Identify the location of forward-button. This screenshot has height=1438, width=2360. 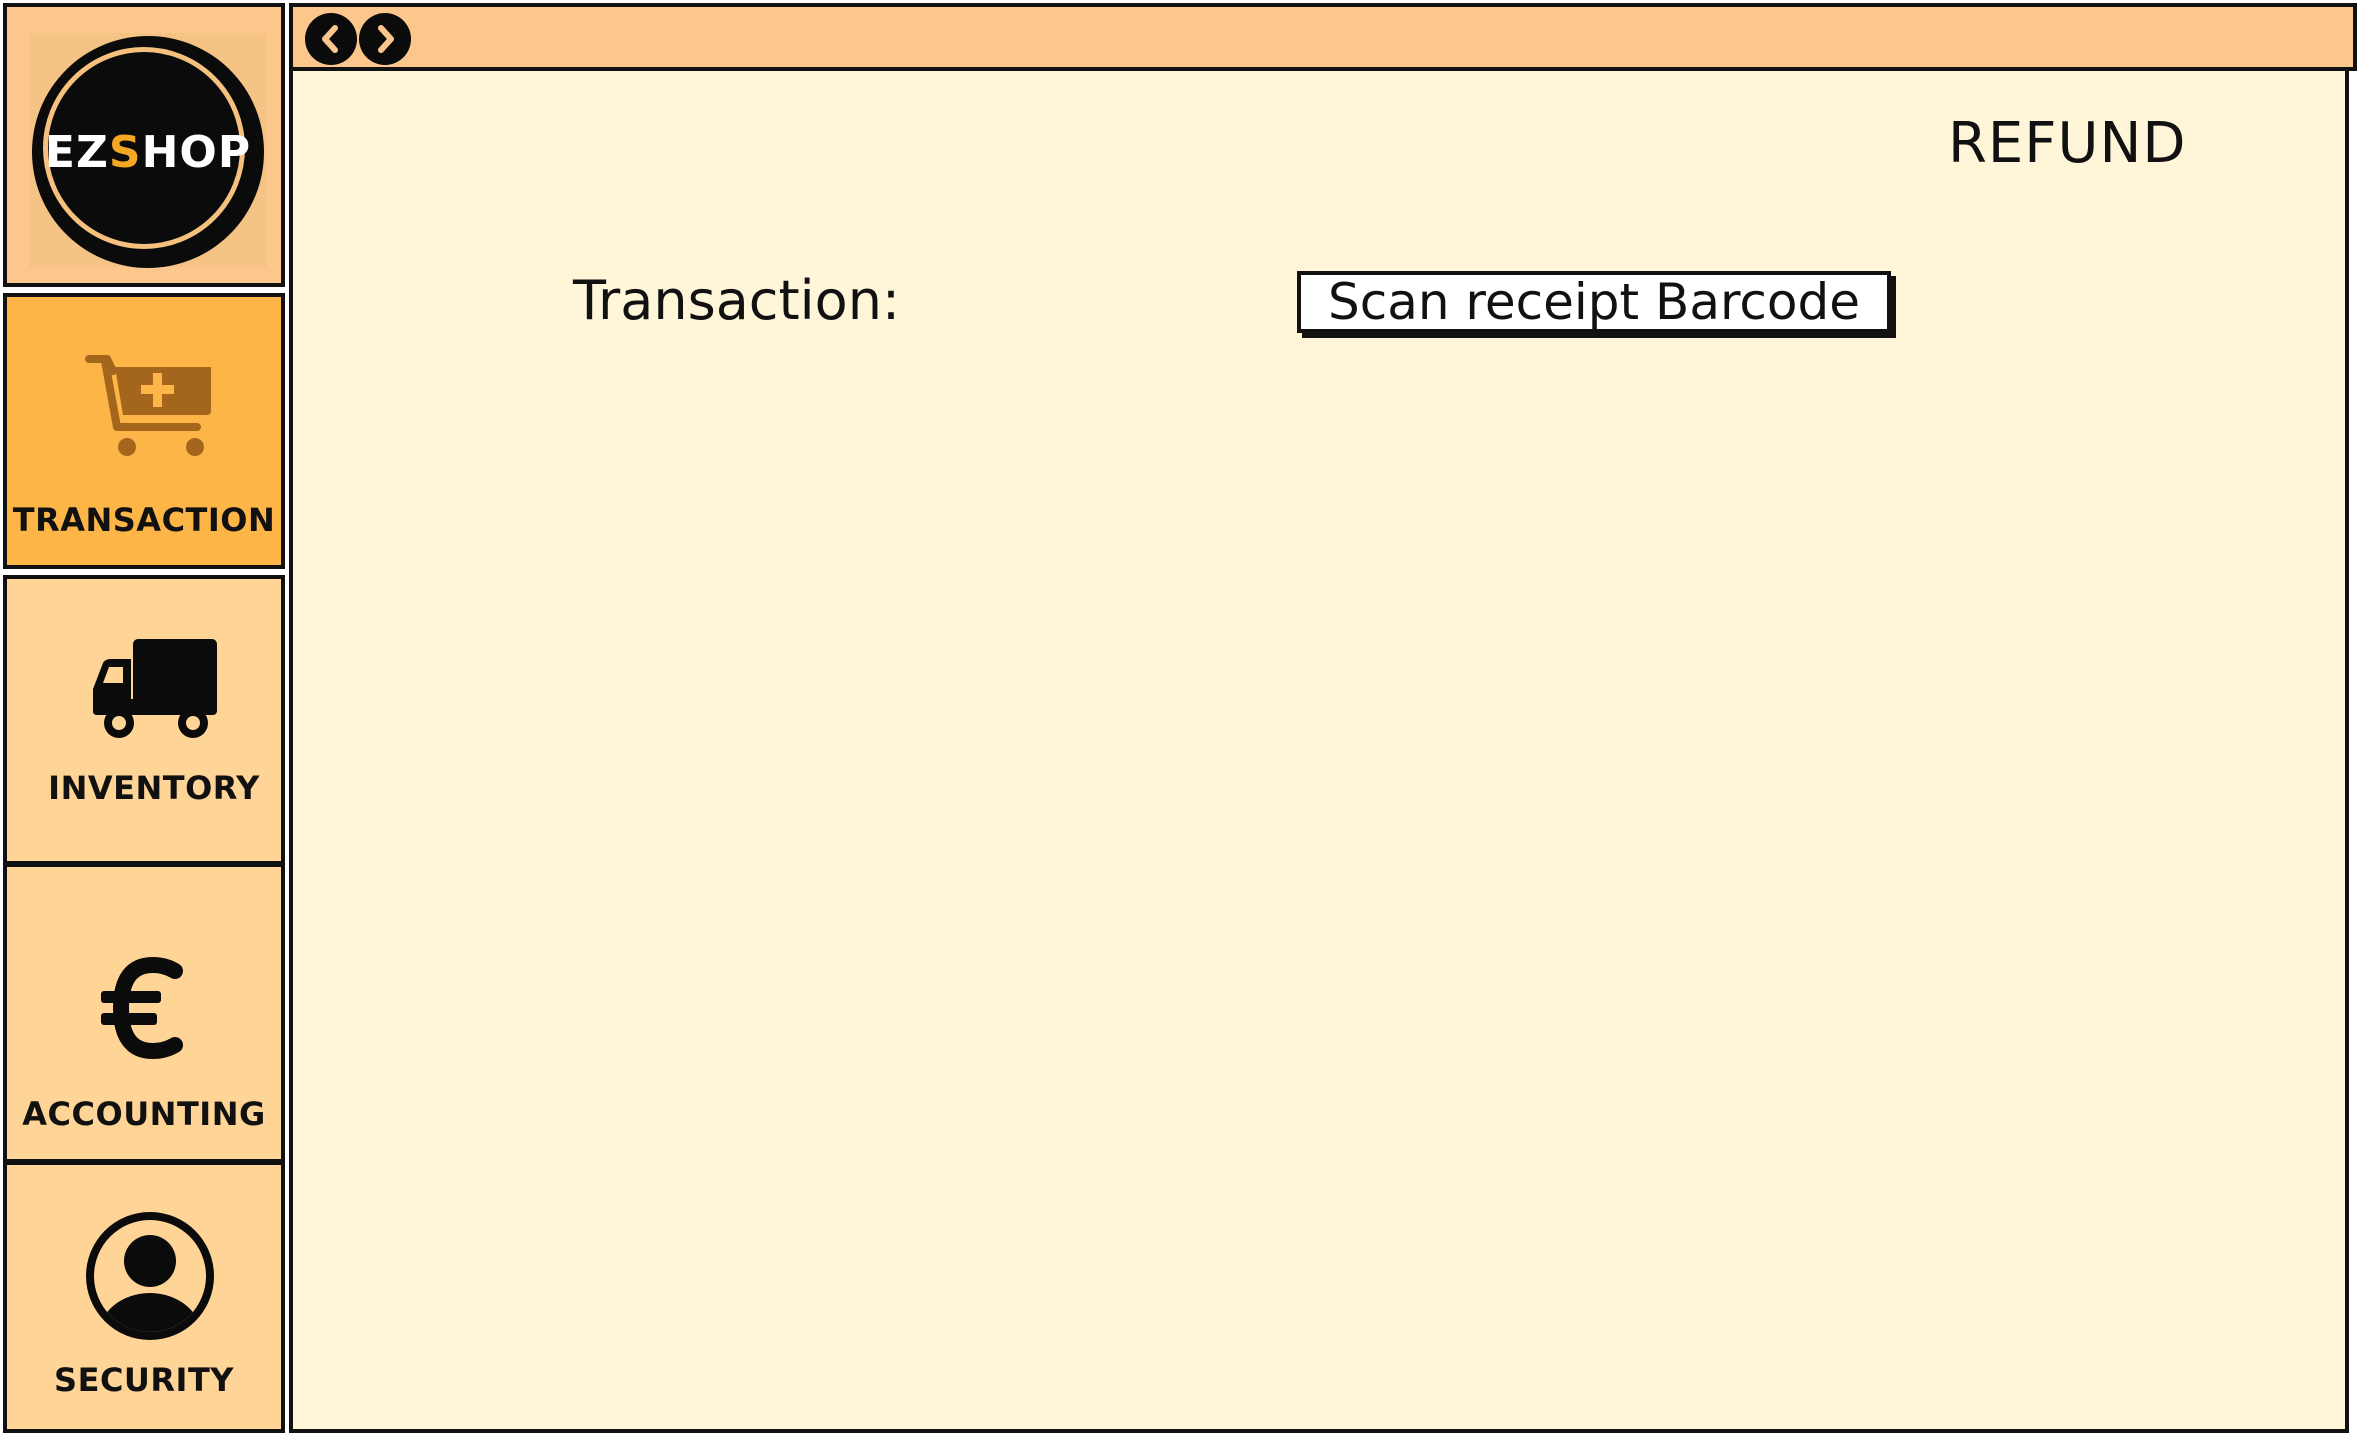
(385, 39).